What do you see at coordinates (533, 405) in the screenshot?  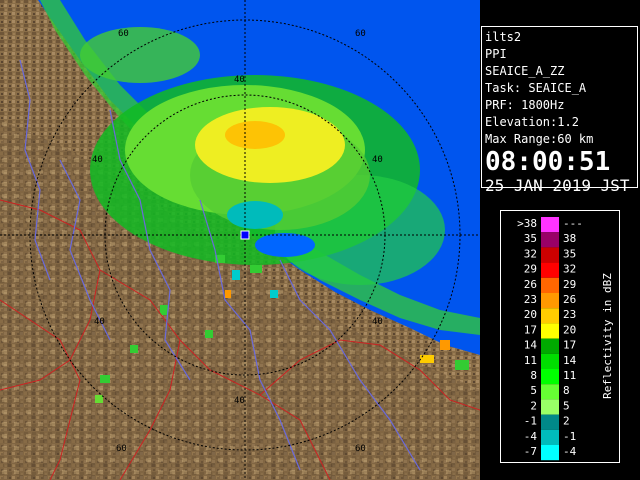 I see `legend-low-value: 2` at bounding box center [533, 405].